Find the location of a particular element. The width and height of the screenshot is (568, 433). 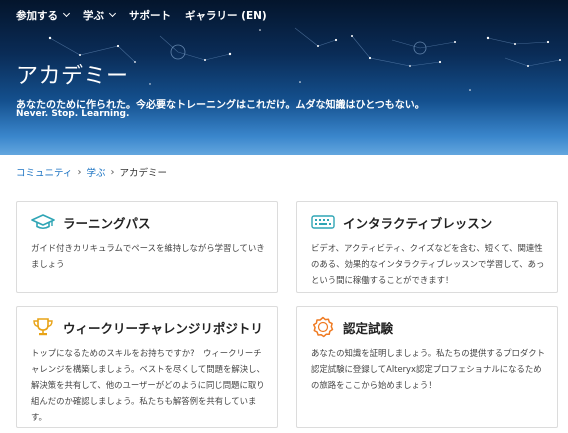

nav-item-label: ギャラリー (EN) is located at coordinates (226, 15).